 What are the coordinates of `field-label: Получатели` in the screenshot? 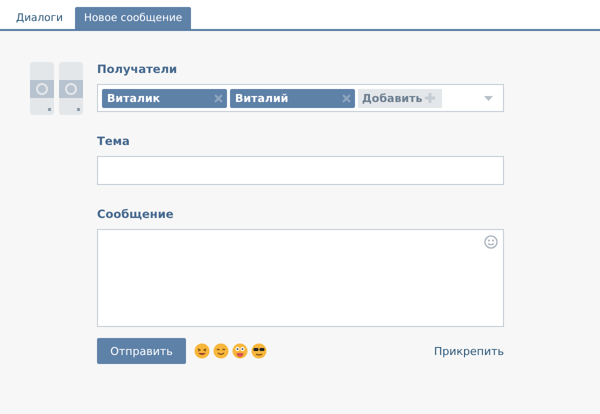 It's located at (137, 70).